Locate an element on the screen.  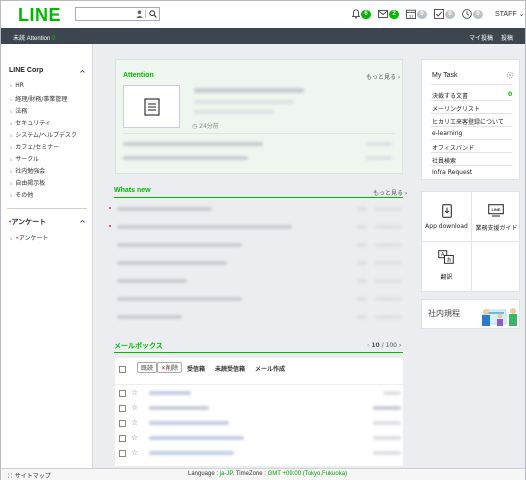
task-e-learning: e-learning is located at coordinates (447, 133).